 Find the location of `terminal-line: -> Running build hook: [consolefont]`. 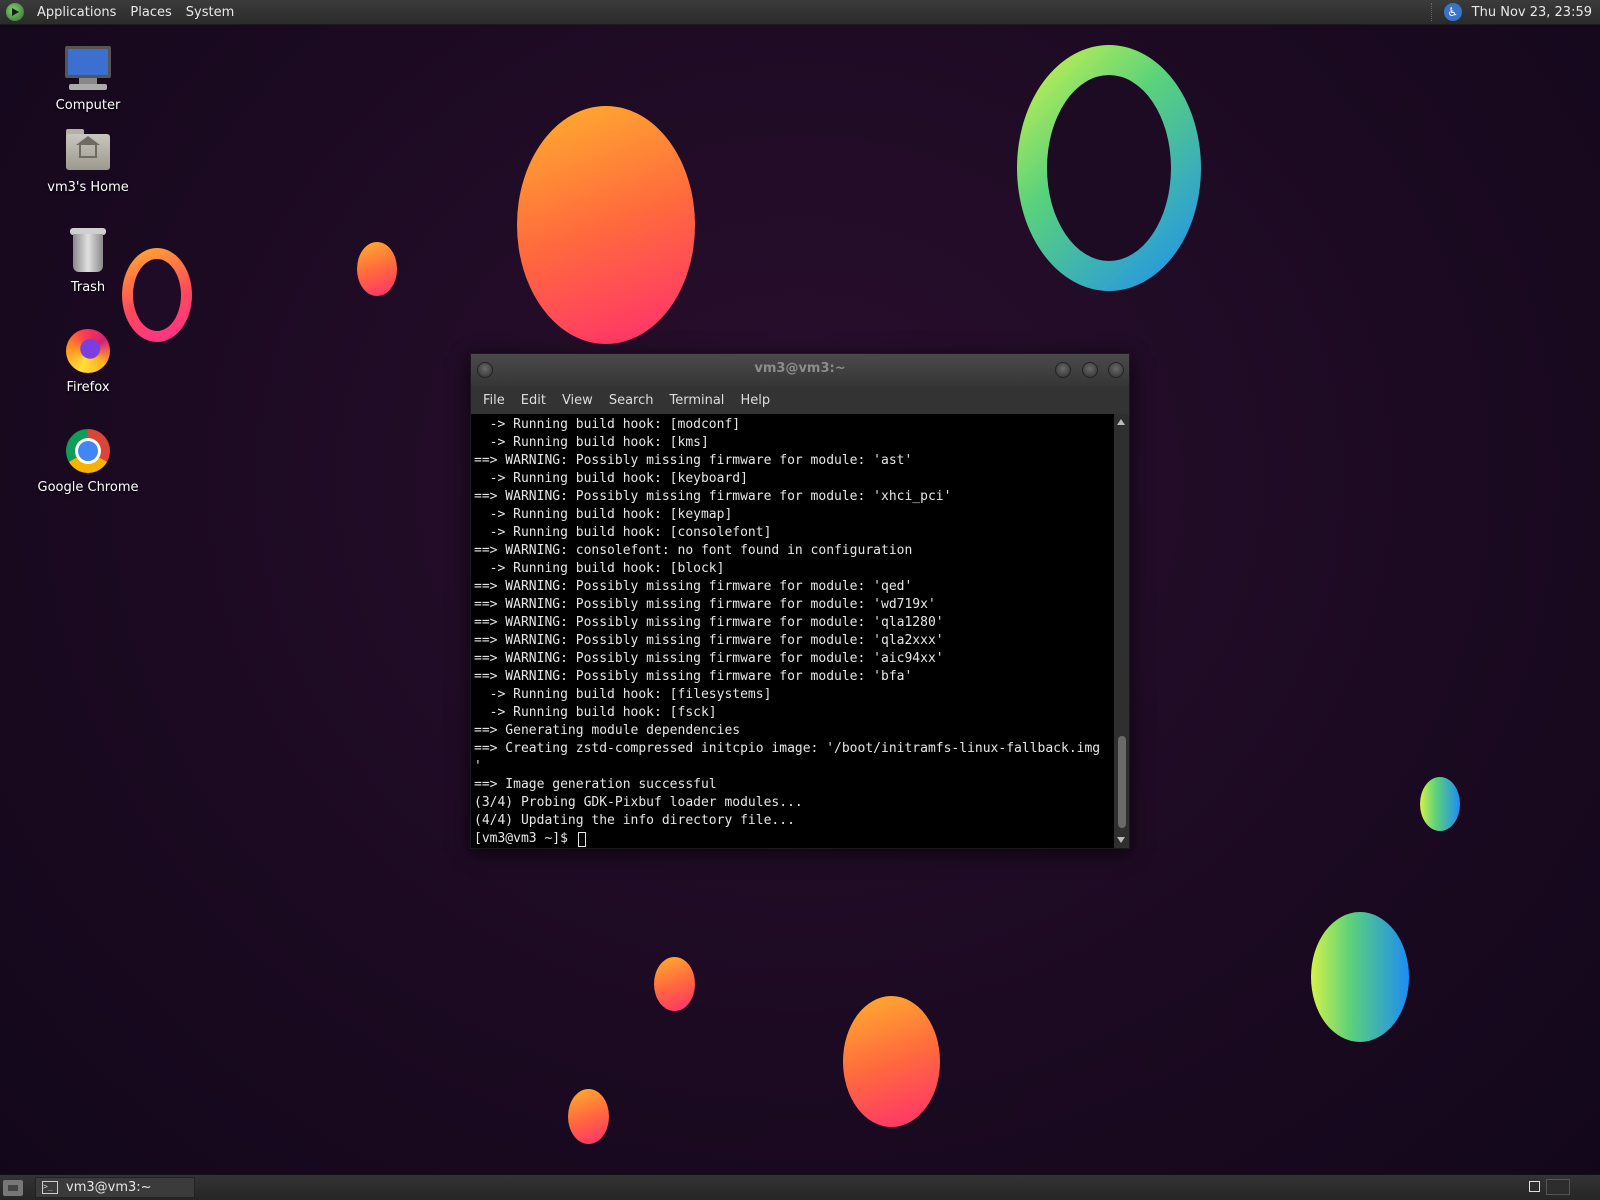

terminal-line: -> Running build hook: [consolefont] is located at coordinates (623, 532).